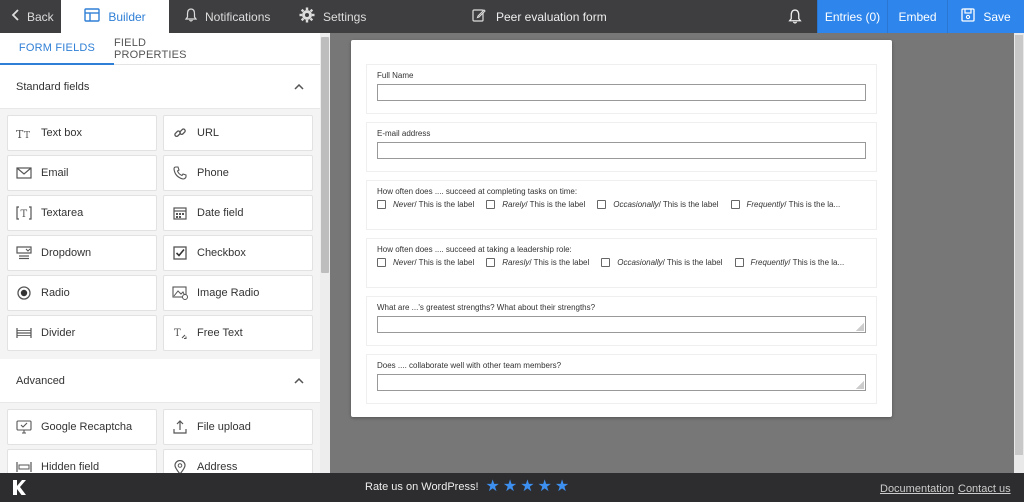 This screenshot has height=502, width=1024. I want to click on embed-button: Embed, so click(917, 16).